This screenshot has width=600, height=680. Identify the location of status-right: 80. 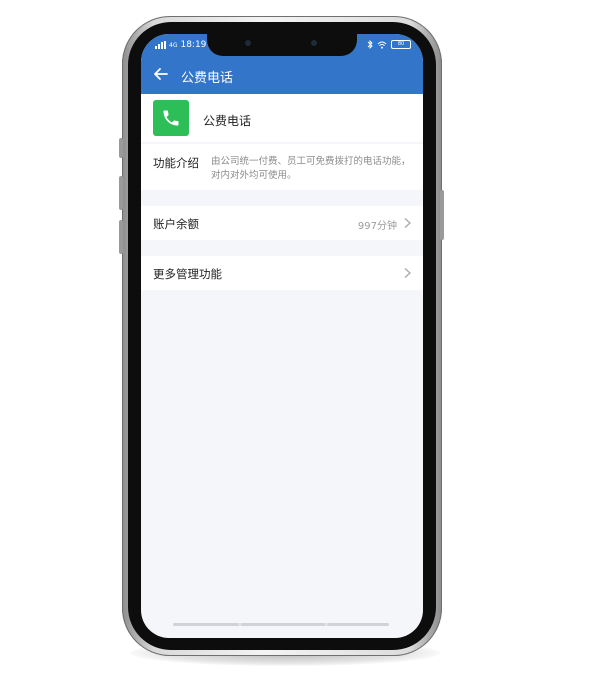
(389, 44).